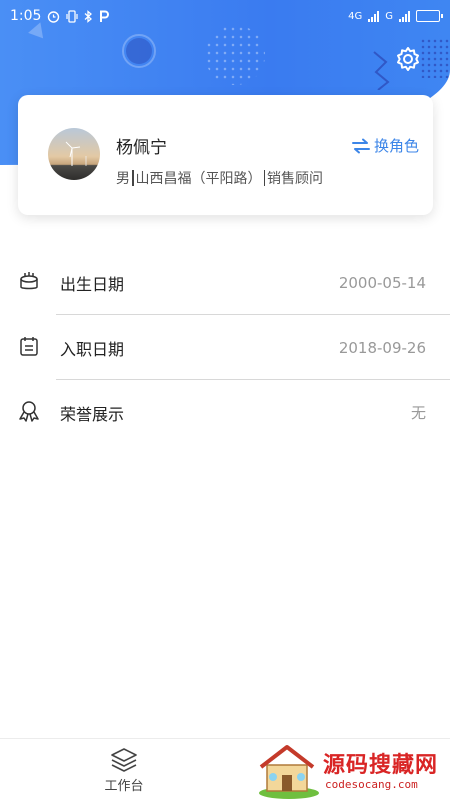  I want to click on calendar-icon, so click(29, 346).